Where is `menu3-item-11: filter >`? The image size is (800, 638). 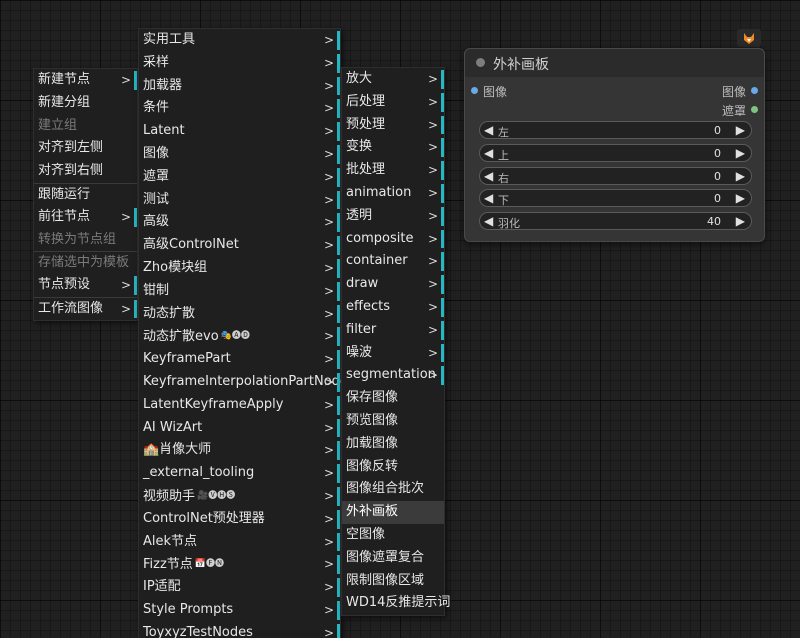 menu3-item-11: filter > is located at coordinates (393, 330).